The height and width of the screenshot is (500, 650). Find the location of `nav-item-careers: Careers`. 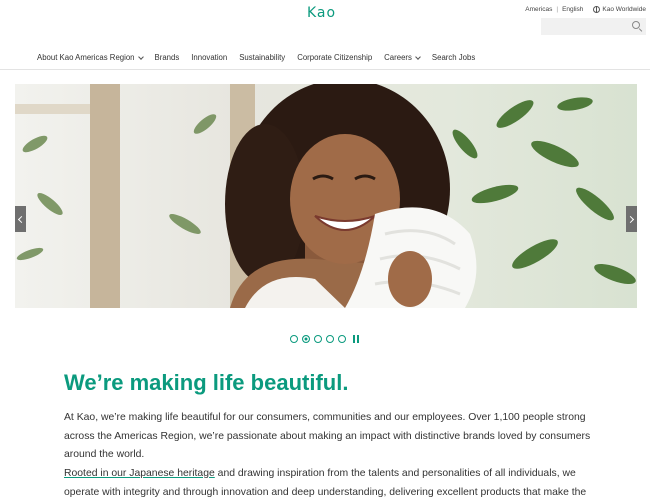

nav-item-careers: Careers is located at coordinates (402, 57).